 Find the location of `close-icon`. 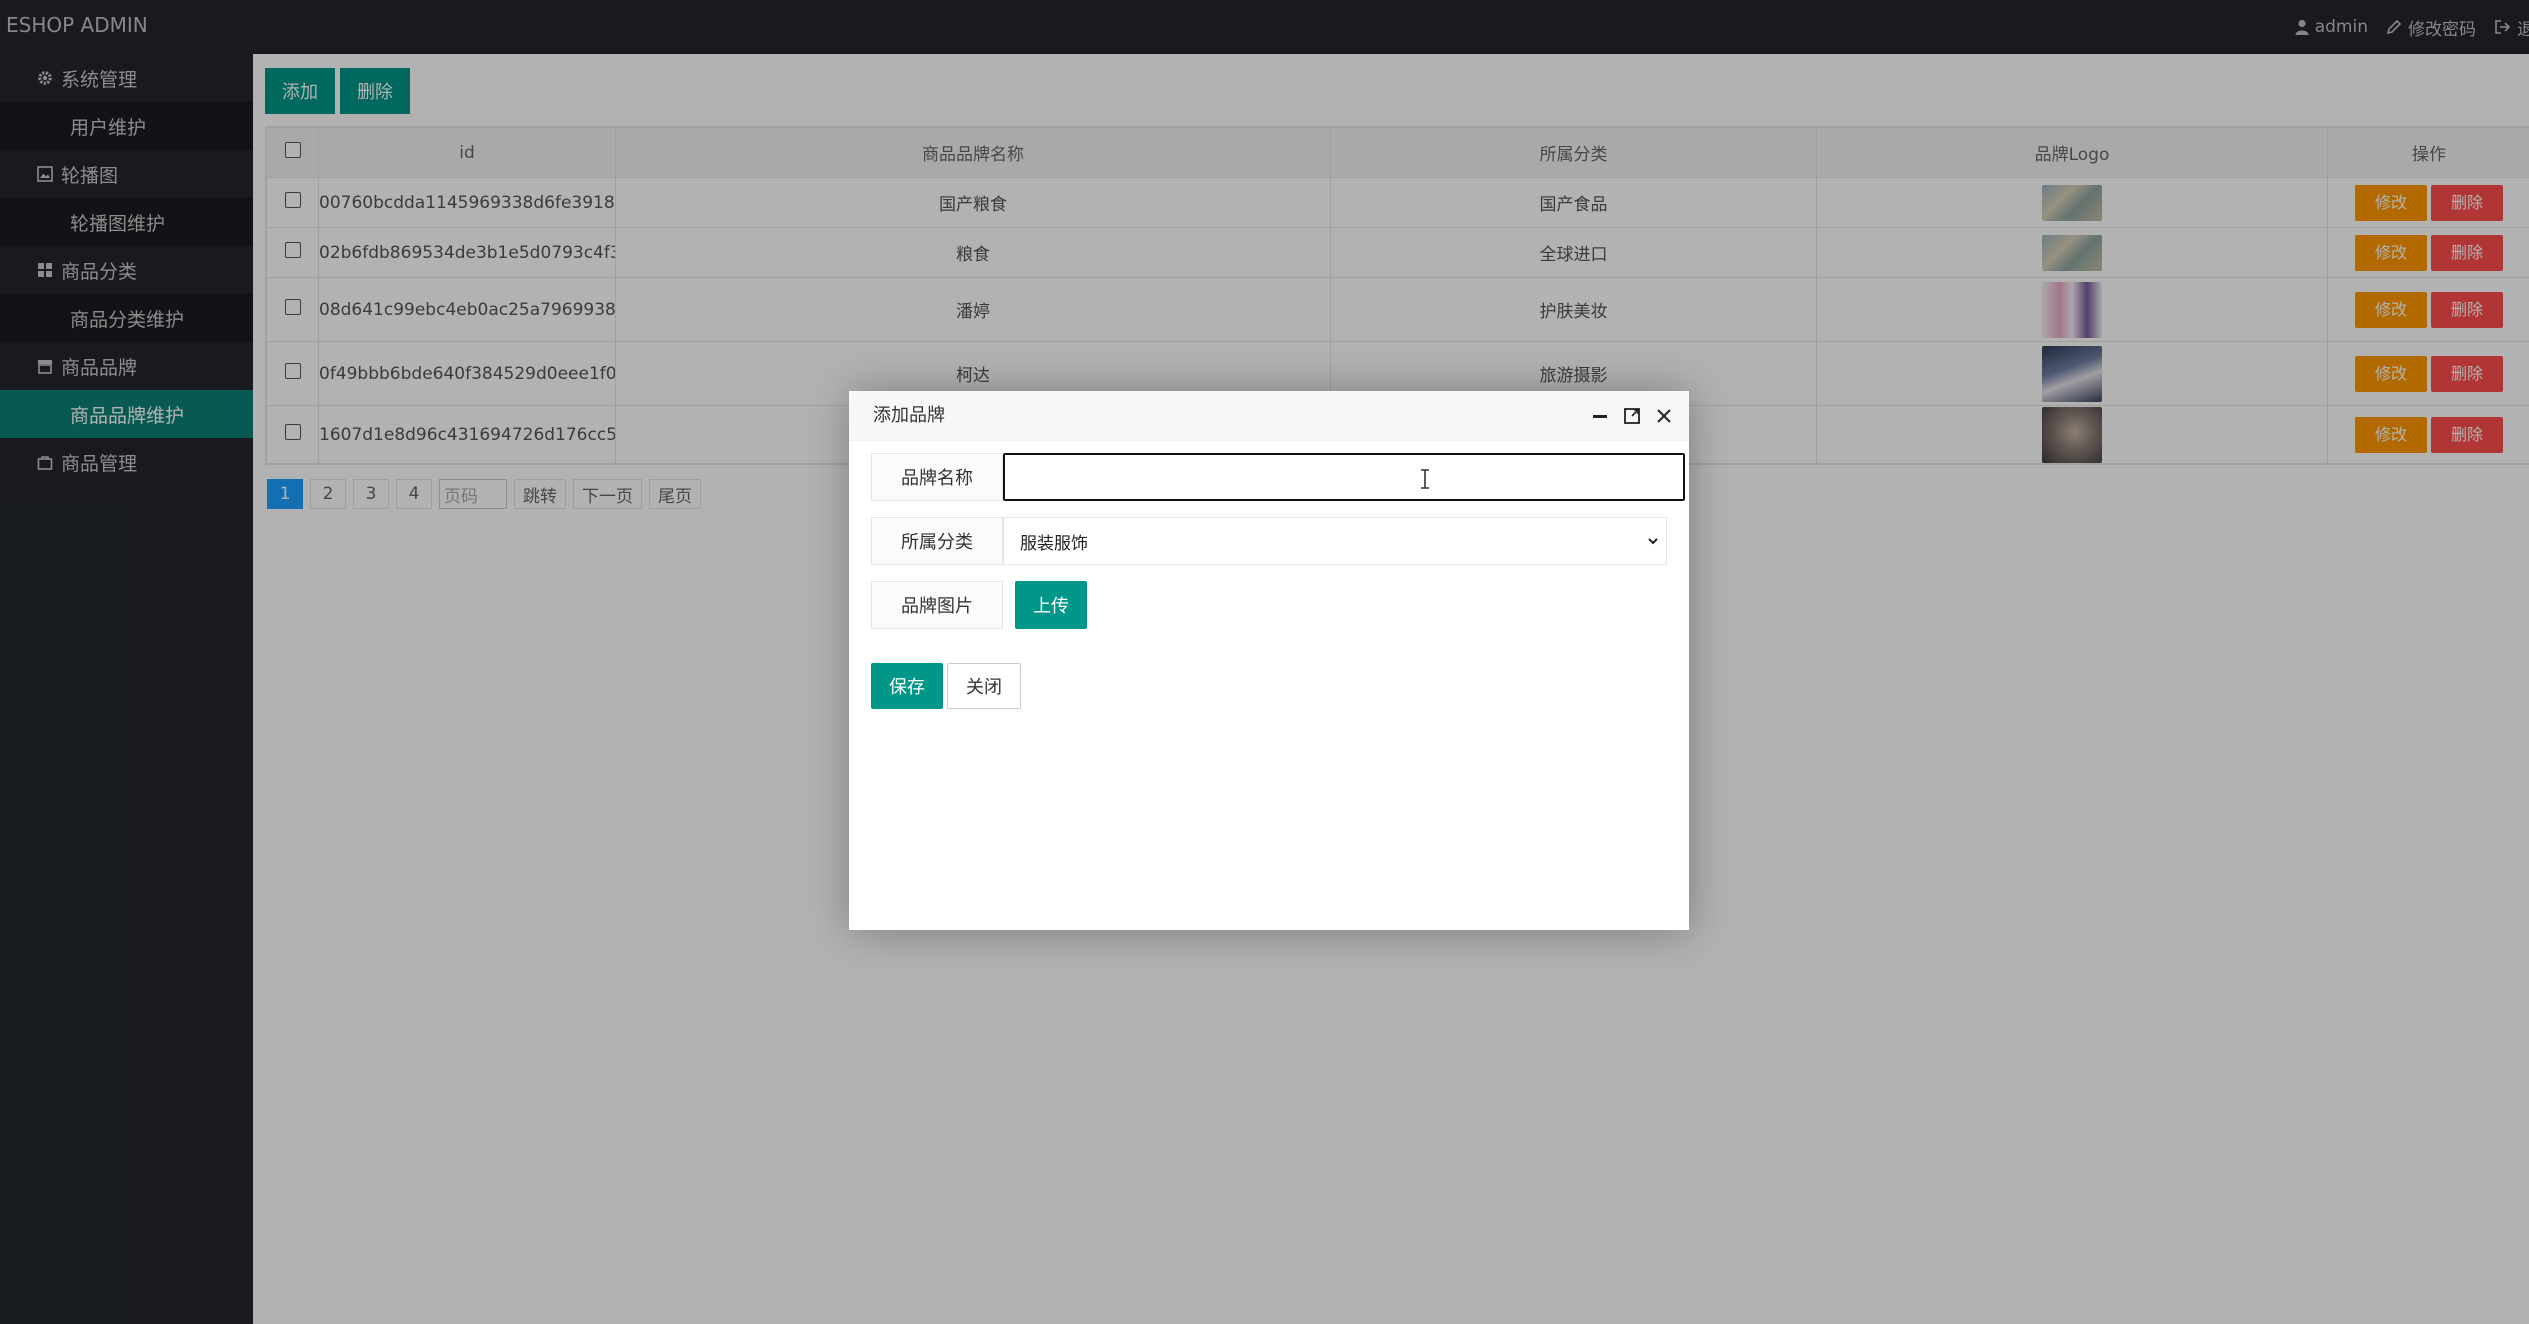

close-icon is located at coordinates (1664, 416).